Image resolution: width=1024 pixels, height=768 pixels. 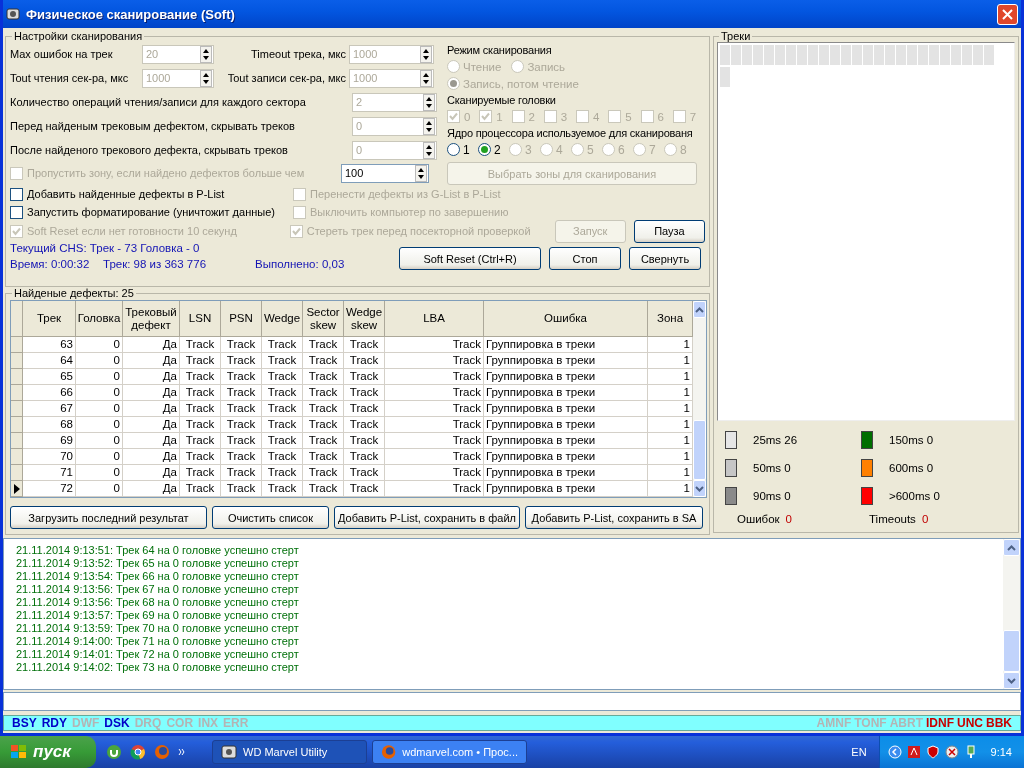 I want to click on checkbox-label: 3, so click(x=564, y=116).